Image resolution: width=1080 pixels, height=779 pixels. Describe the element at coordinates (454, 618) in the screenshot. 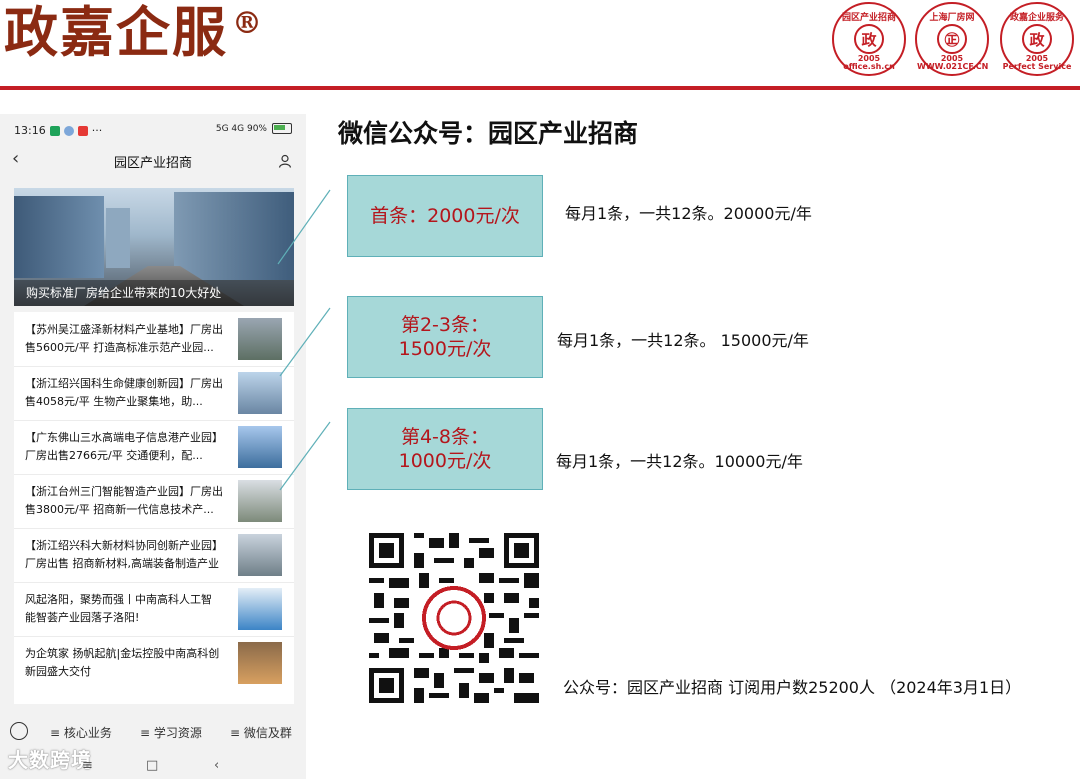

I see `qr-code` at that location.